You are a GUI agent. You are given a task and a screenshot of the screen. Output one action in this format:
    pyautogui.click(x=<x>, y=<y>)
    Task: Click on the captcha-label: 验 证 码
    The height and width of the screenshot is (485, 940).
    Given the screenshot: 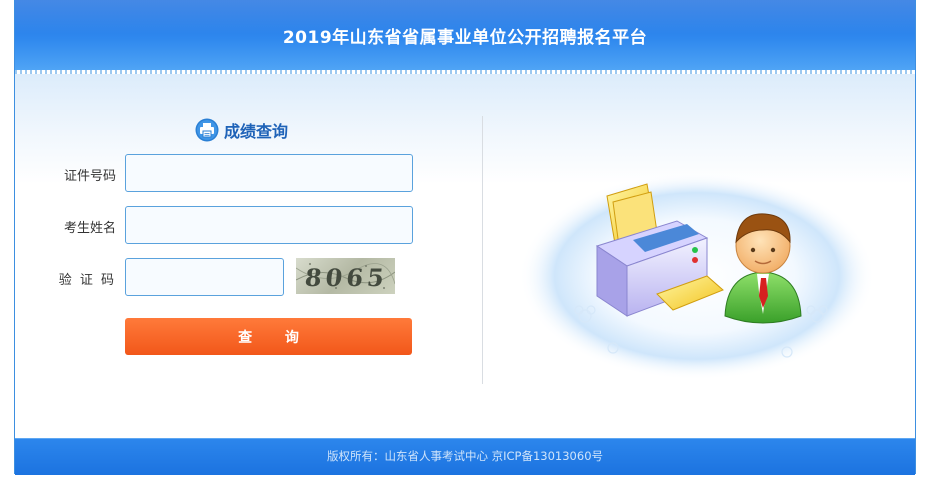 What is the action you would take?
    pyautogui.click(x=87, y=280)
    